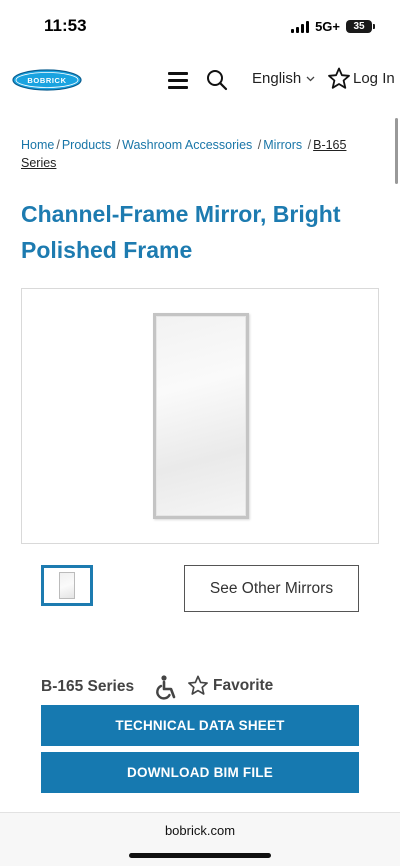  I want to click on language-label: English, so click(277, 78).